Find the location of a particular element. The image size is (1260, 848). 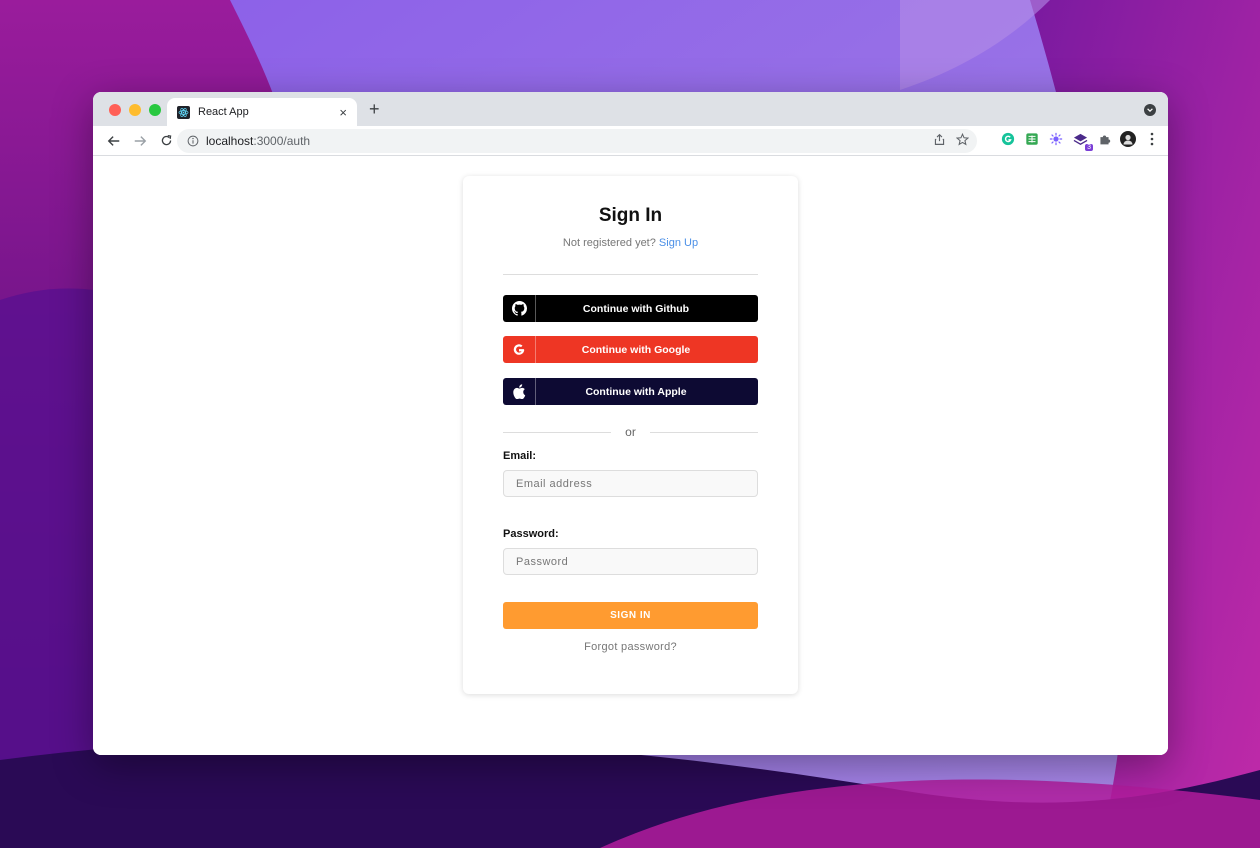

share-icon is located at coordinates (939, 142).